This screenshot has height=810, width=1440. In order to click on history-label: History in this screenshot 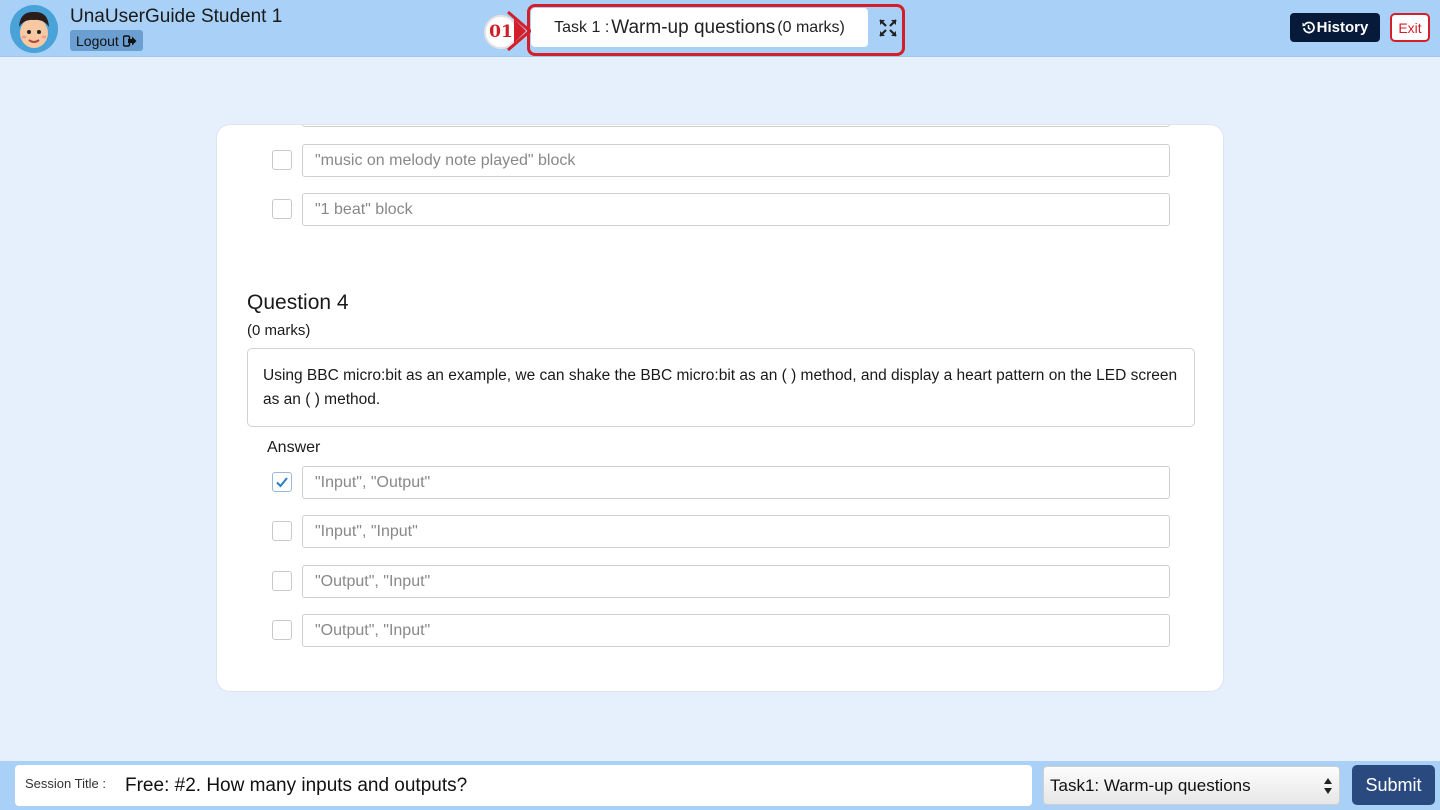, I will do `click(1342, 27)`.